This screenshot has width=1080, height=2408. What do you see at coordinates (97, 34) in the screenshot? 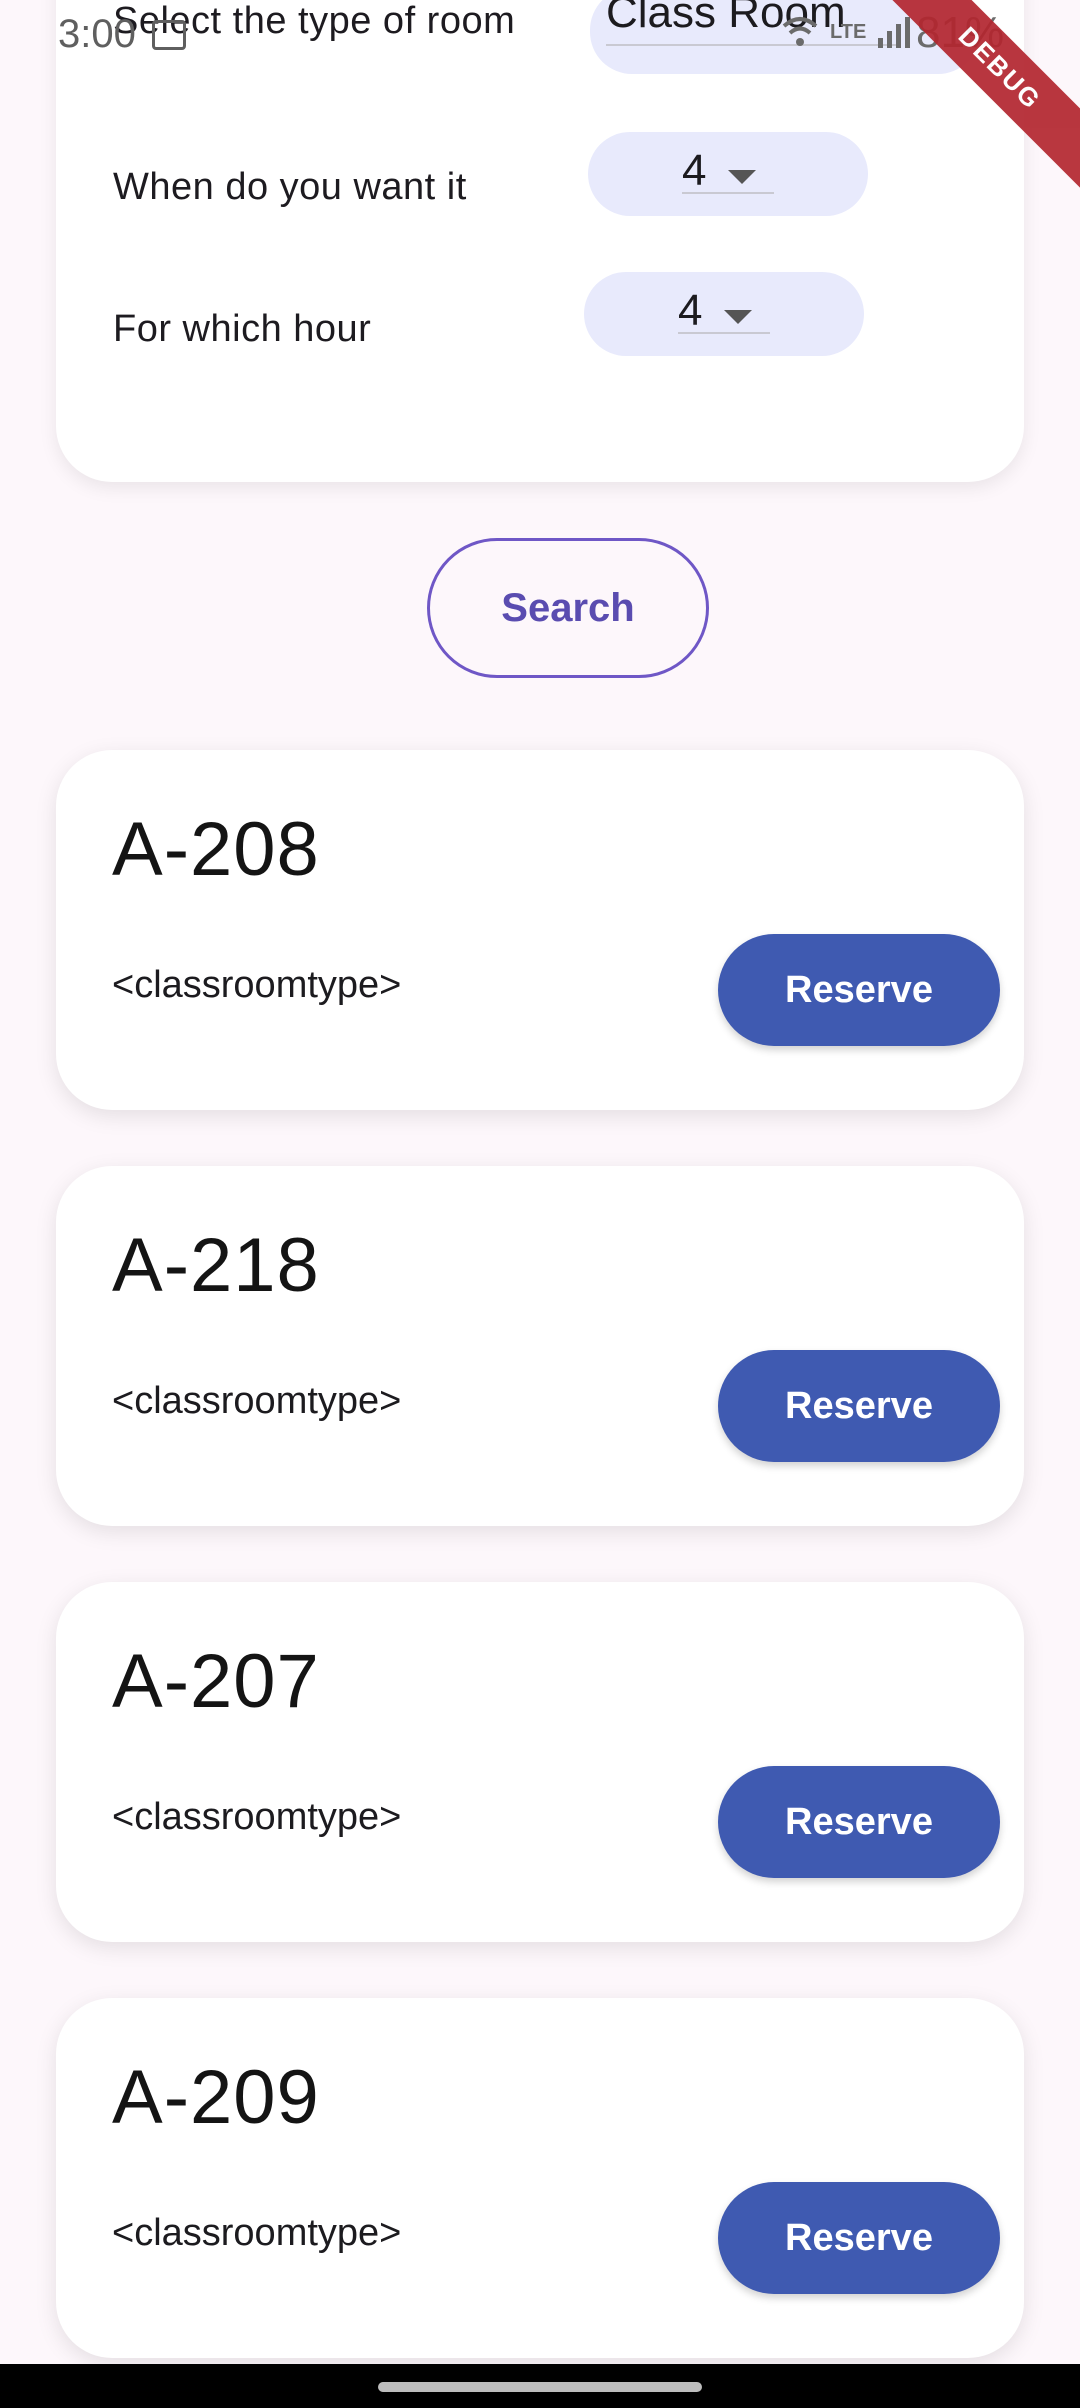
I see `status-time: 3:00` at bounding box center [97, 34].